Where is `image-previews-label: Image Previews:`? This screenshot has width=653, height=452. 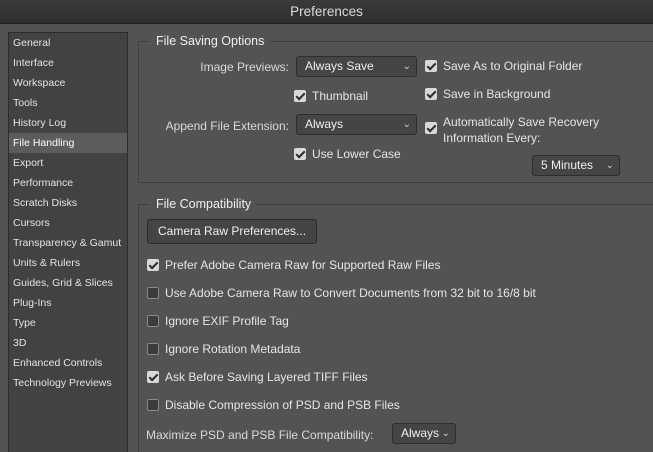
image-previews-label: Image Previews: is located at coordinates (244, 67).